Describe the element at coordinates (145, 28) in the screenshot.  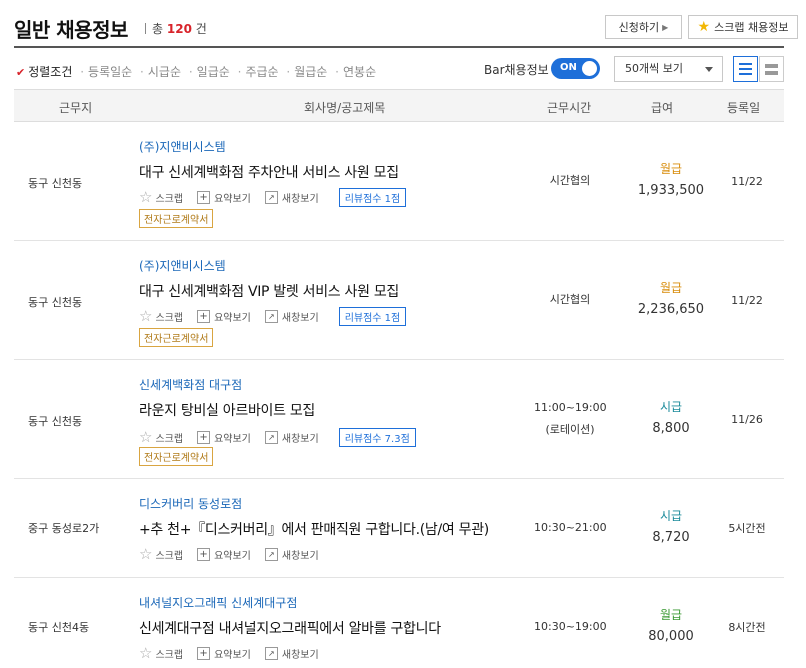
I see `divider` at that location.